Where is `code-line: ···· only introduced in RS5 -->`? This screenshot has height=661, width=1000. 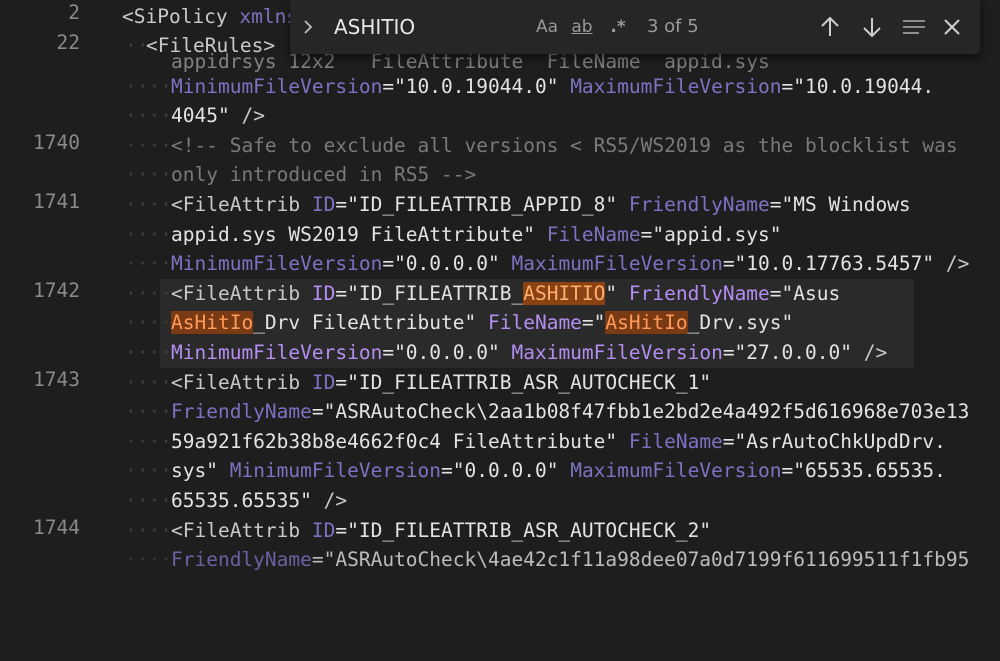
code-line: ···· only introduced in RS5 --> is located at coordinates (238, 174).